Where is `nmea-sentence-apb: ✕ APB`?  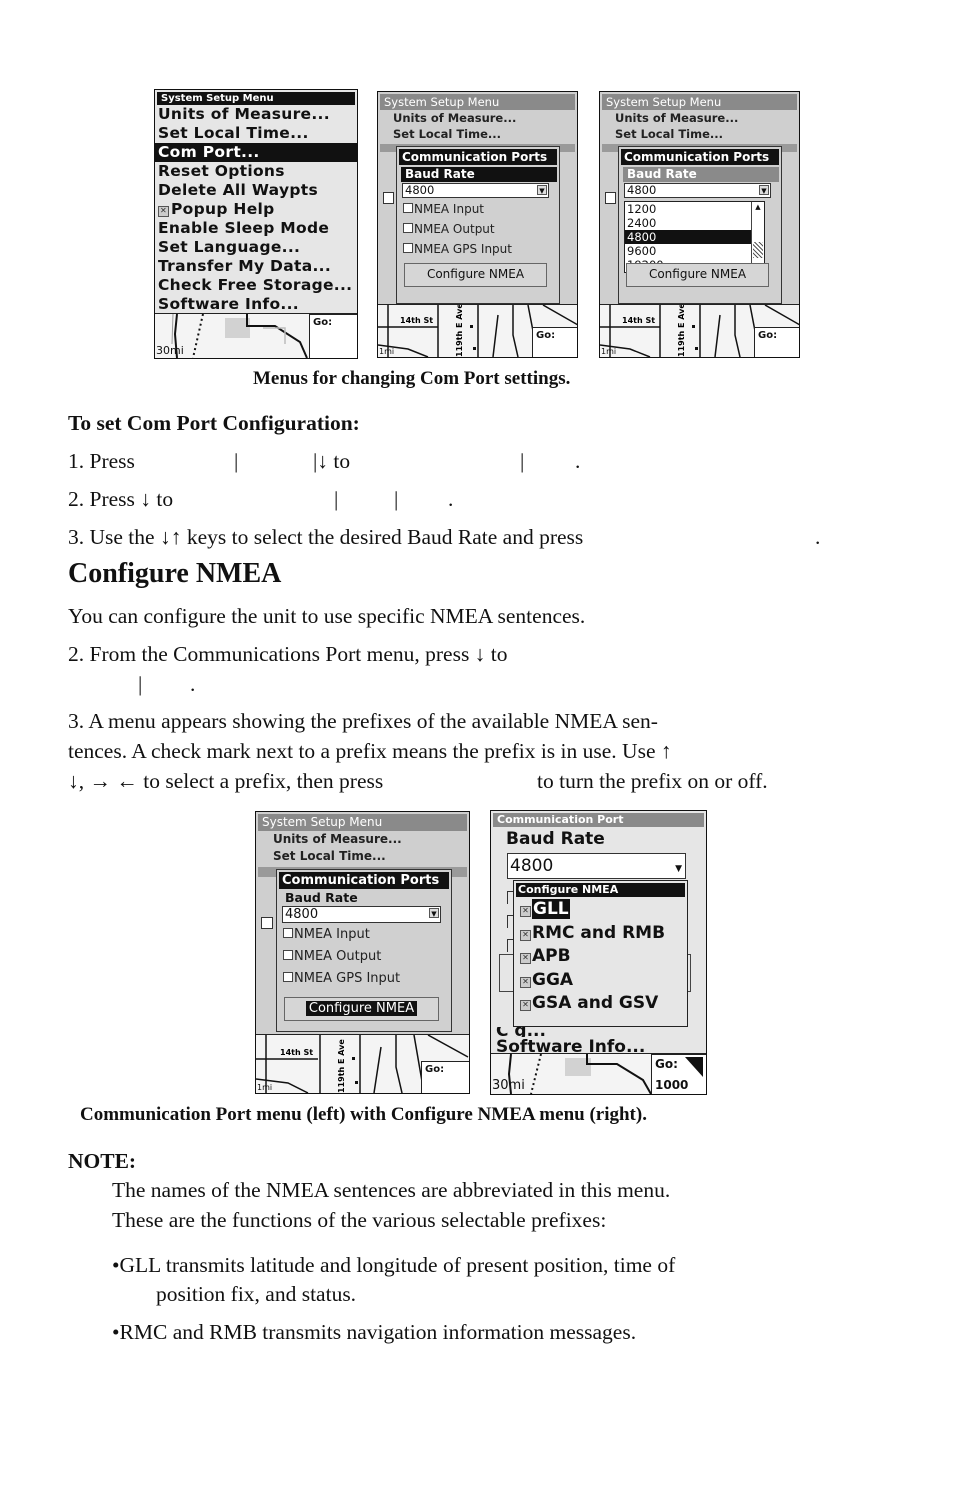
nmea-sentence-apb: ✕ APB is located at coordinates (600, 956).